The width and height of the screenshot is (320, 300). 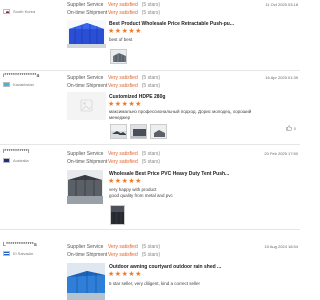 I want to click on product-title-link: Customized HDPE 280g, so click(x=137, y=97).